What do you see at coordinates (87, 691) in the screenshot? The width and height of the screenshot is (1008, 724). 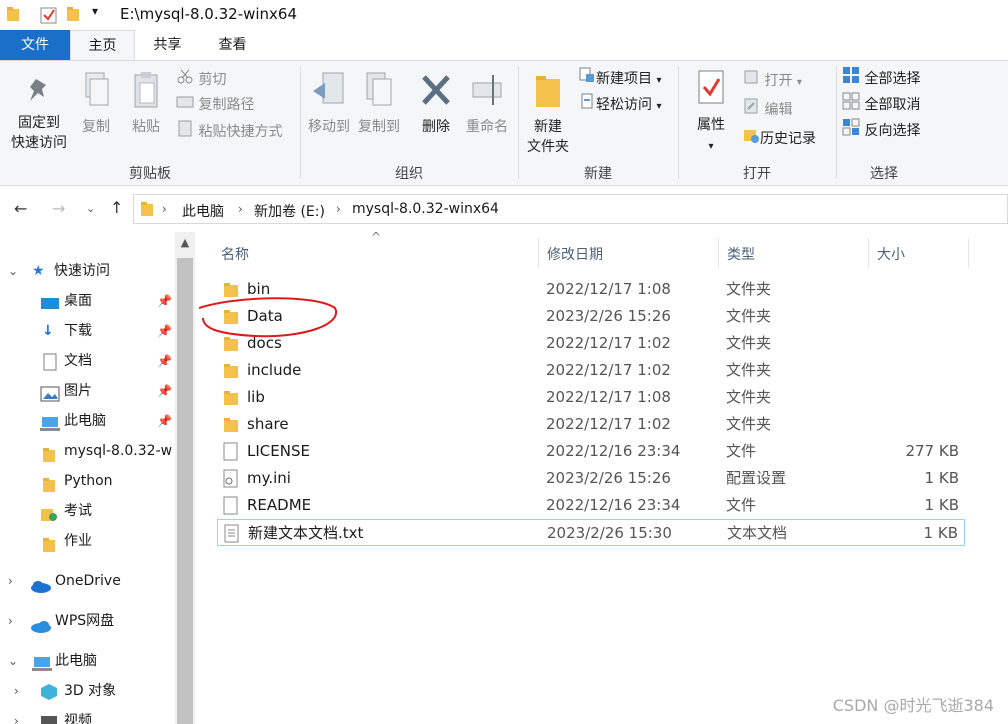 I see `nav-3d-objects: › 3D 对象` at bounding box center [87, 691].